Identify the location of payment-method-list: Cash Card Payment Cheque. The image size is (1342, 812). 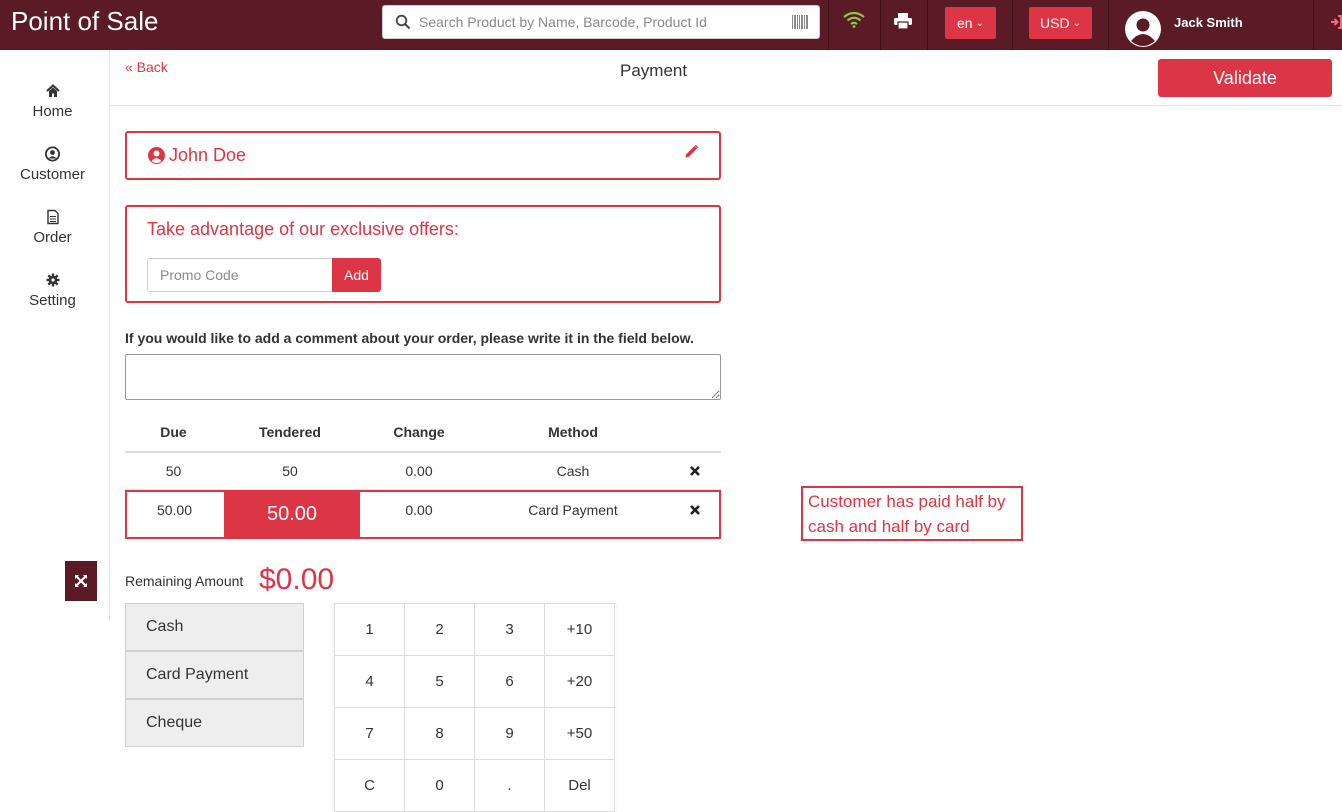
(214, 675).